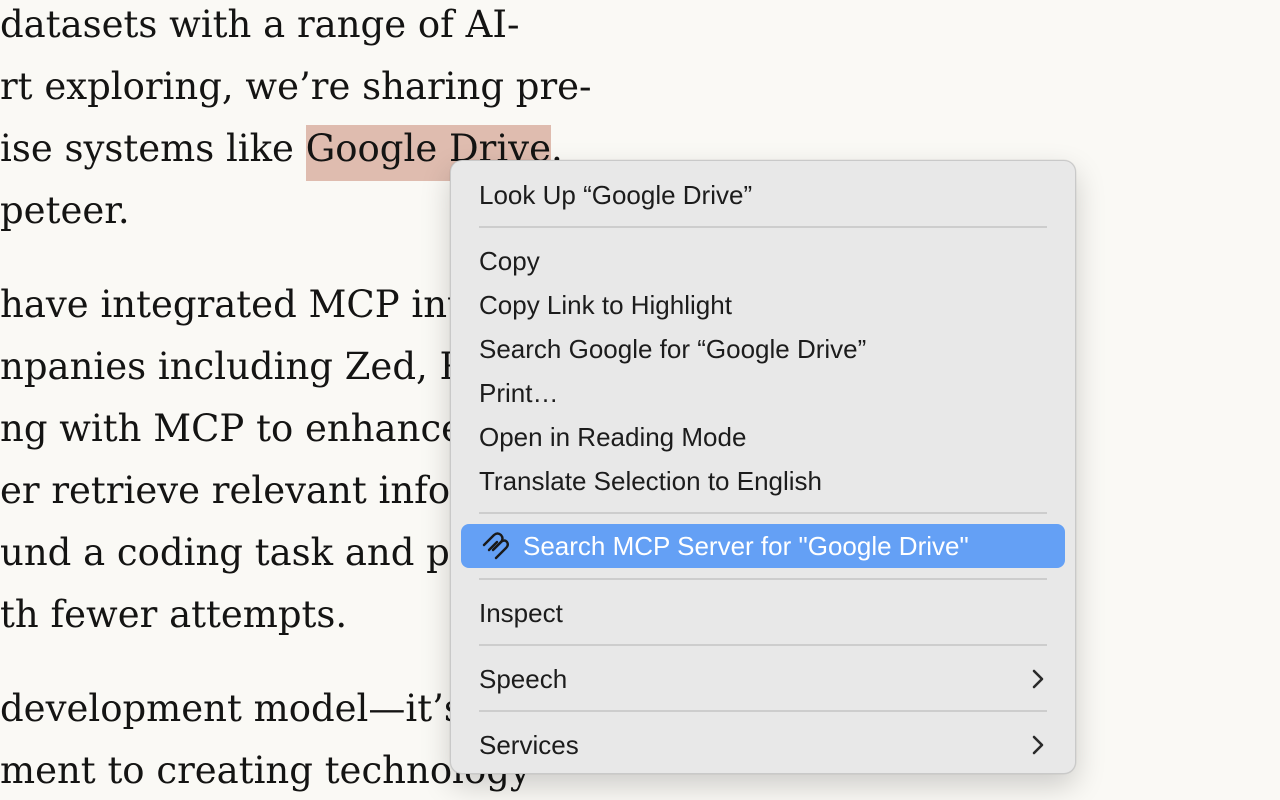 The width and height of the screenshot is (1280, 800). I want to click on article-line: peteer., so click(65, 210).